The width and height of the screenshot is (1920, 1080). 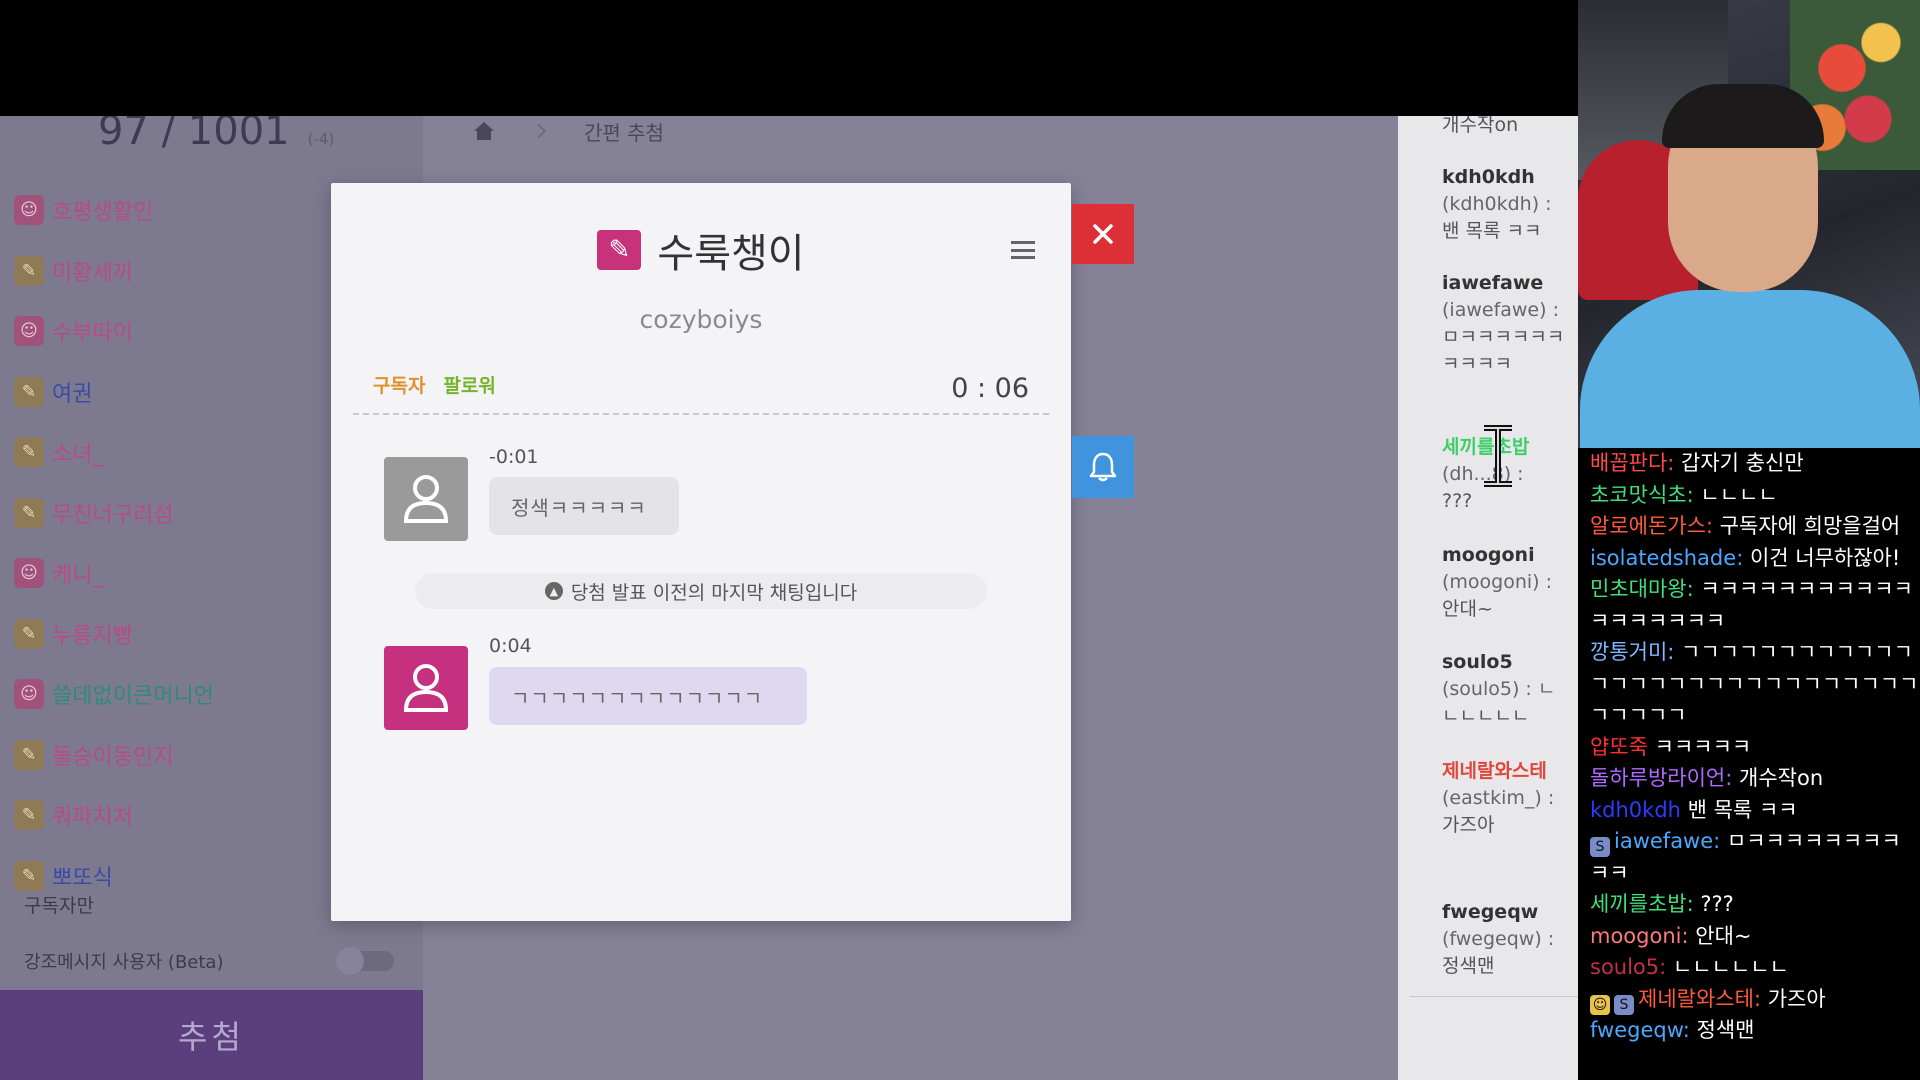 I want to click on stream-chat-line: ☺ S 제네랄와스테: 가즈아, so click(x=1755, y=1000).